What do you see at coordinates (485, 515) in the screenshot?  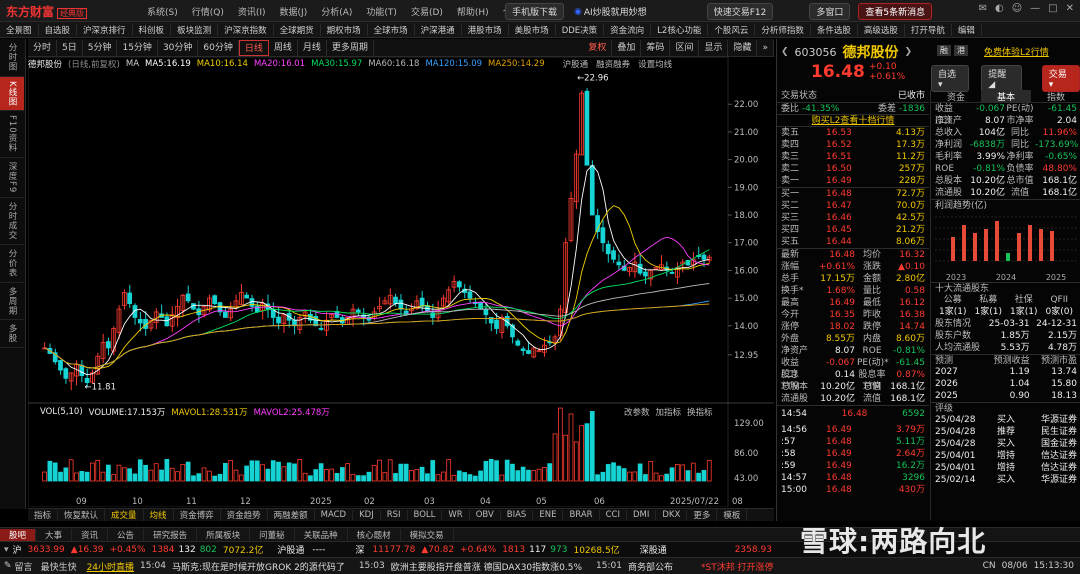 I see `indicator-tab: OBV` at bounding box center [485, 515].